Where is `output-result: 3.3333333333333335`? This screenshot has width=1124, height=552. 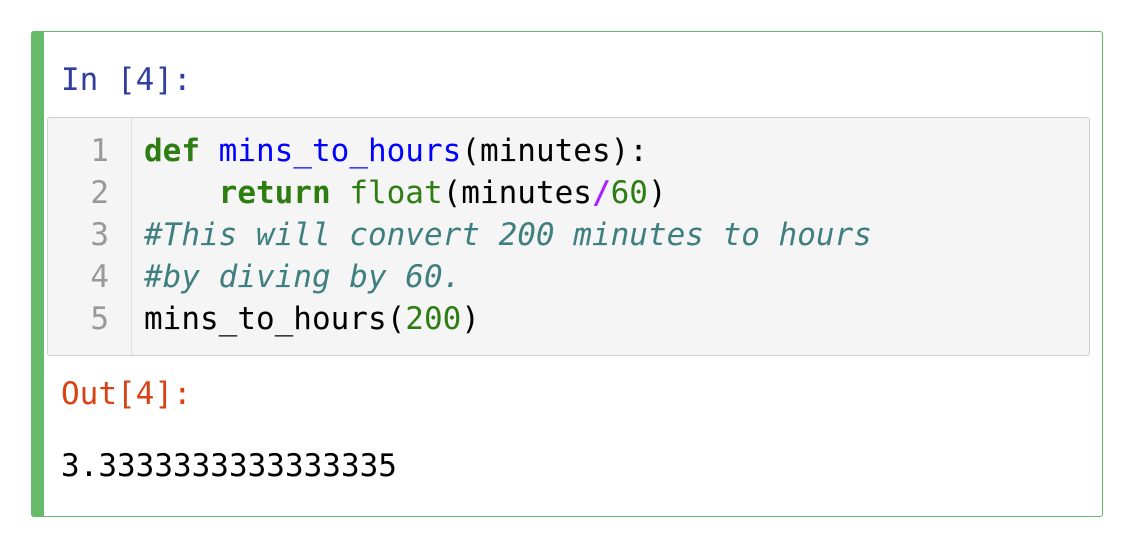 output-result: 3.3333333333333335 is located at coordinates (229, 466).